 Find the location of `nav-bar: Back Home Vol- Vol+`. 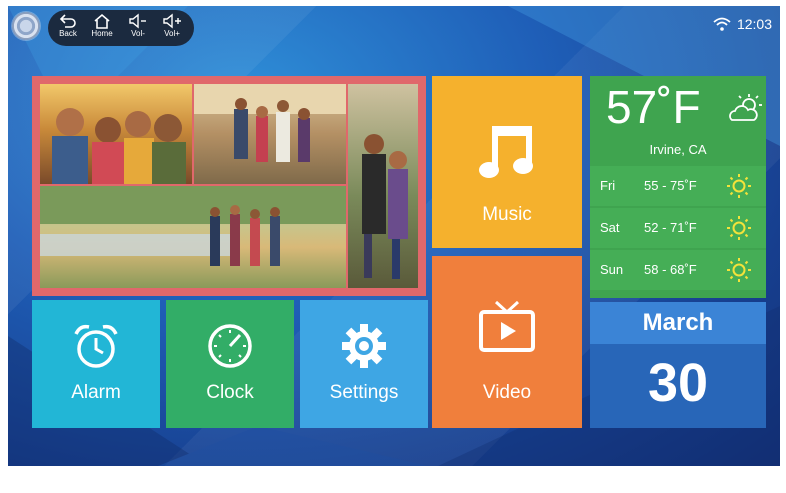

nav-bar: Back Home Vol- Vol+ is located at coordinates (121, 28).